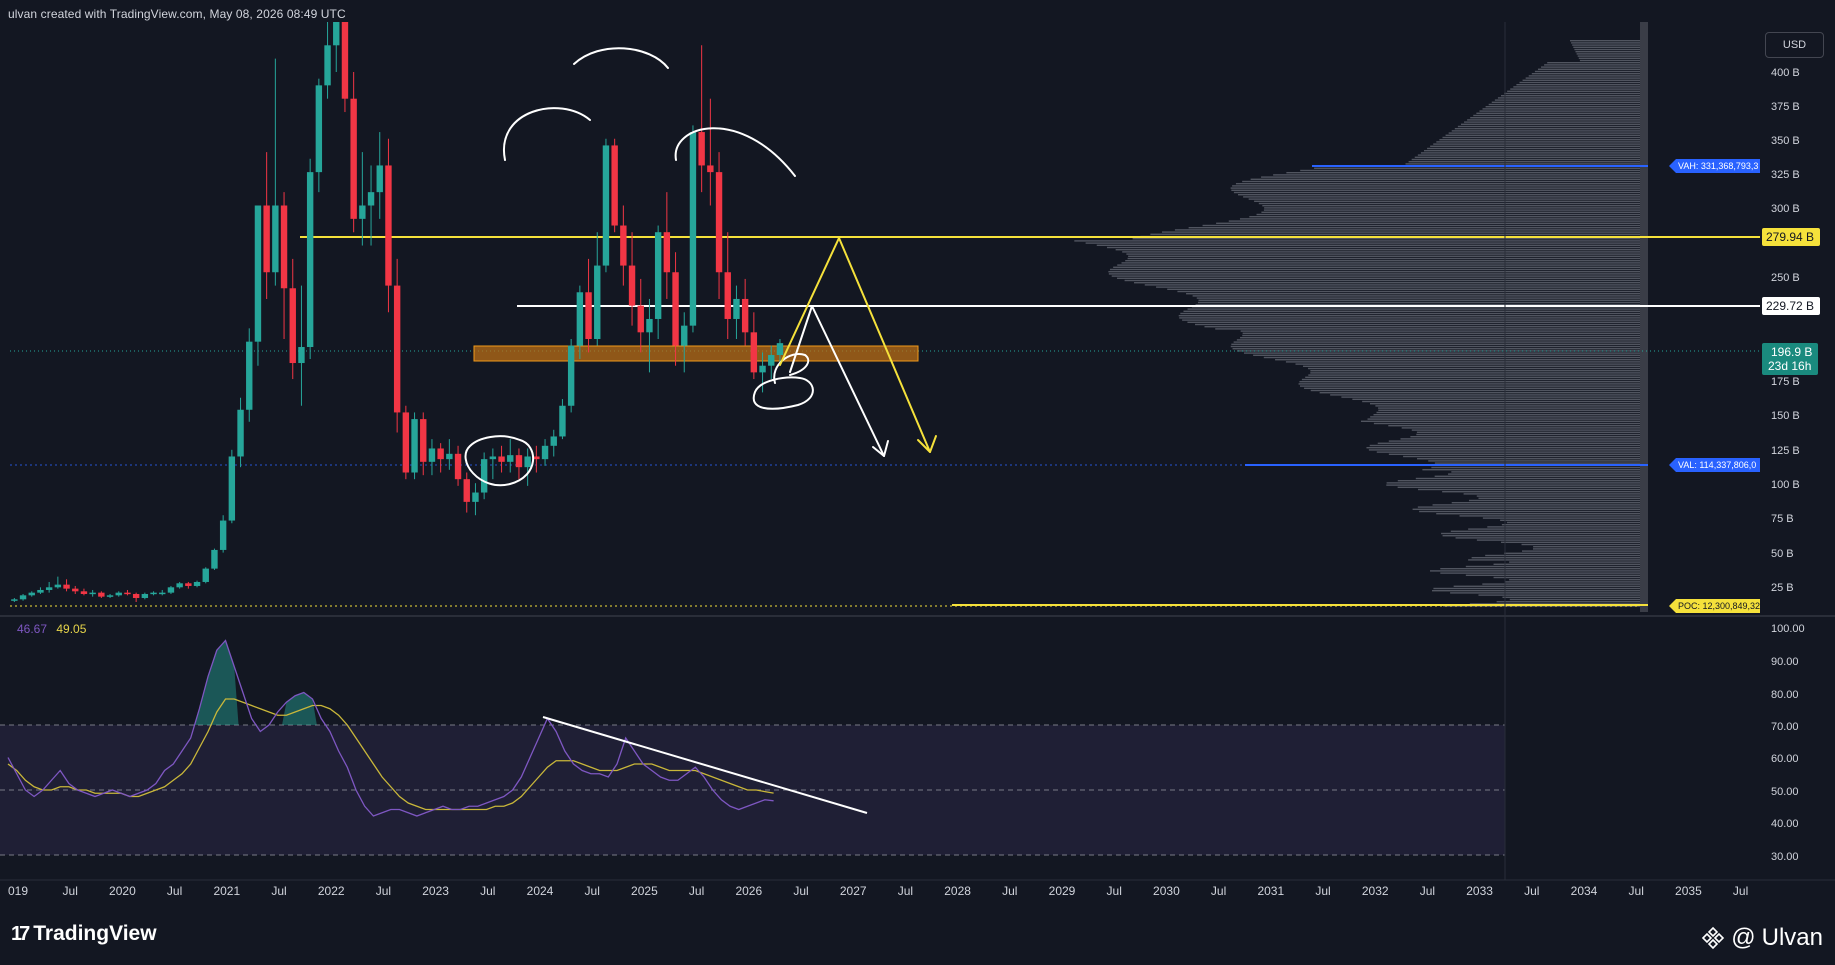  What do you see at coordinates (1743, 937) in the screenshot?
I see `author-at: @` at bounding box center [1743, 937].